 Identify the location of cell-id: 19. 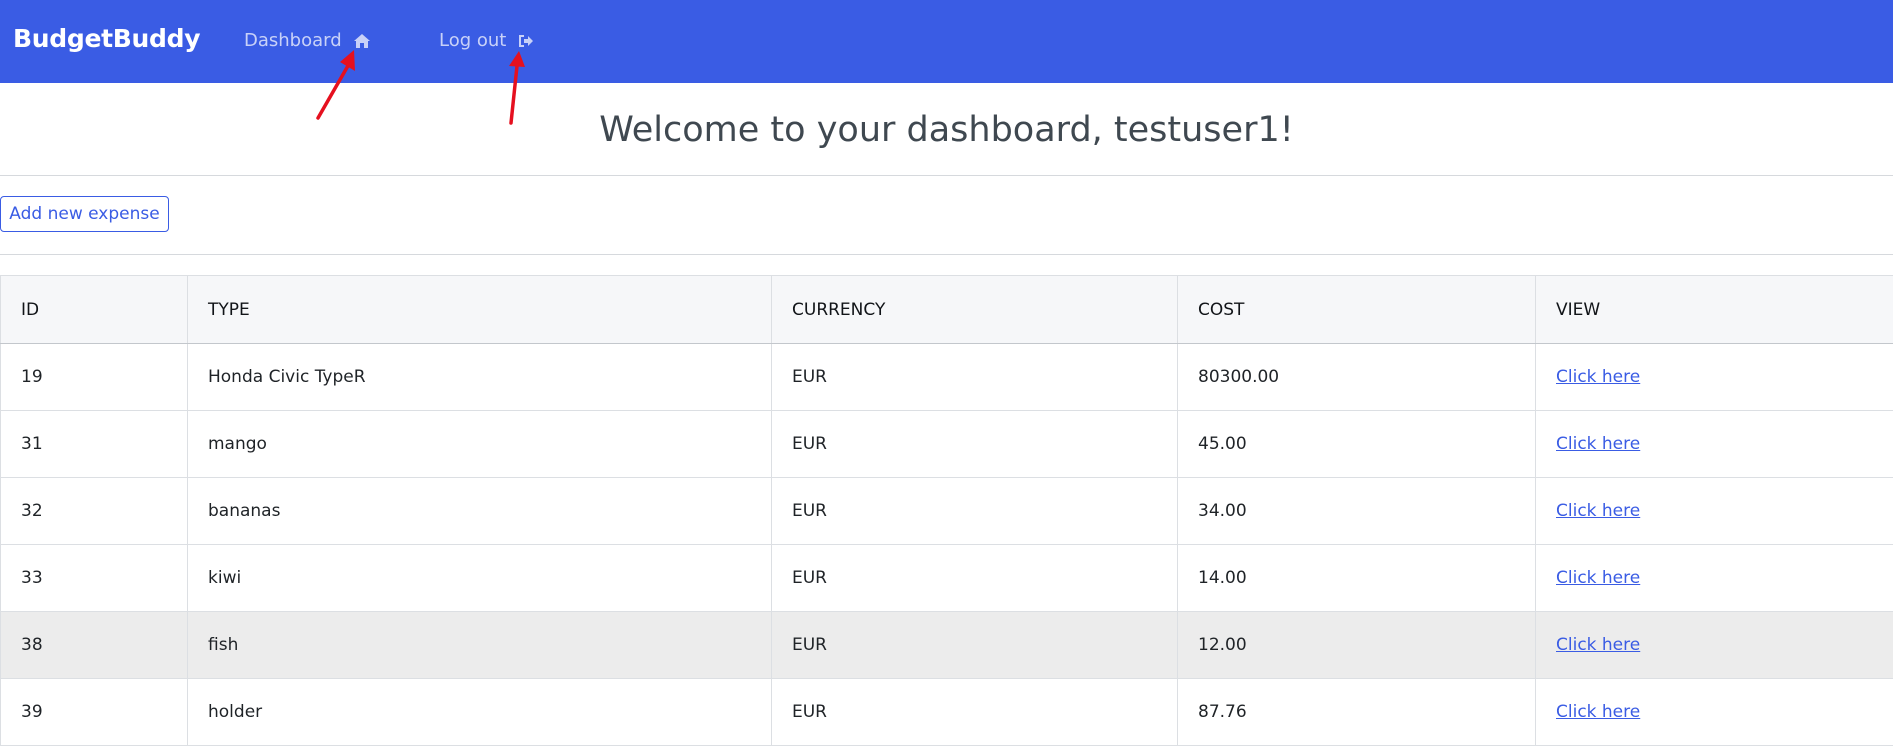
(94, 377).